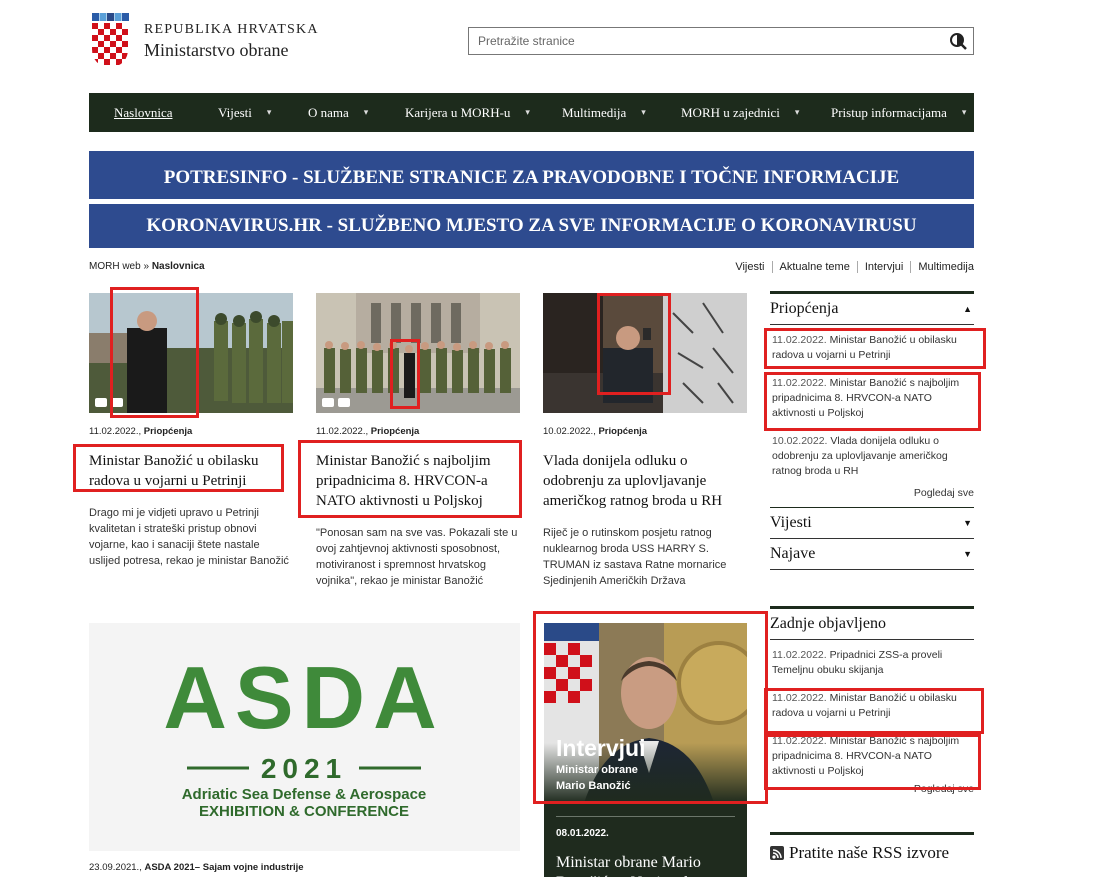 This screenshot has width=1100, height=877. I want to click on search-input, so click(699, 41).